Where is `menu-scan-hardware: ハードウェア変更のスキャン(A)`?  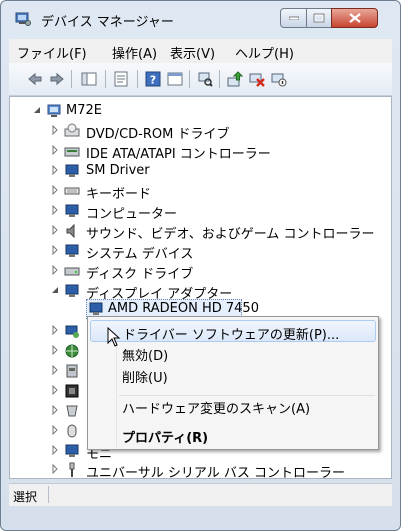 menu-scan-hardware: ハードウェア変更のスキャン(A) is located at coordinates (233, 406).